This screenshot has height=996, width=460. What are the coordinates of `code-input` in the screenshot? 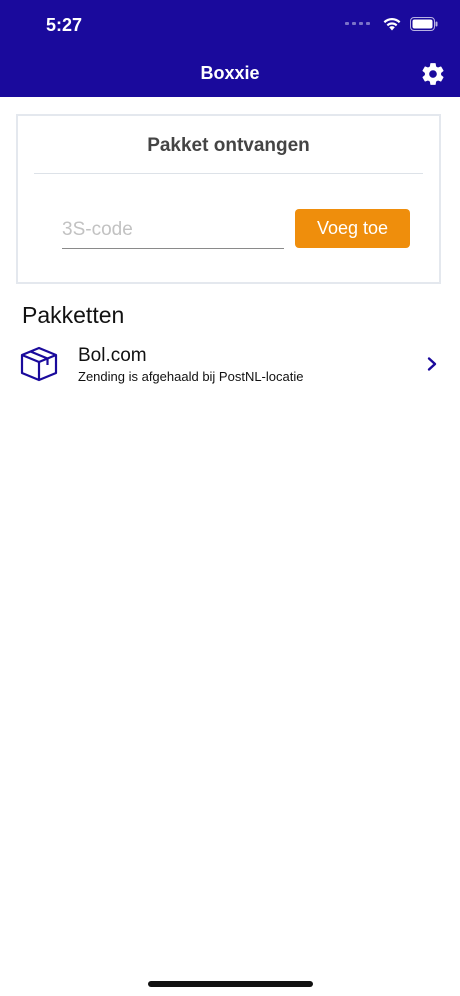 It's located at (173, 230).